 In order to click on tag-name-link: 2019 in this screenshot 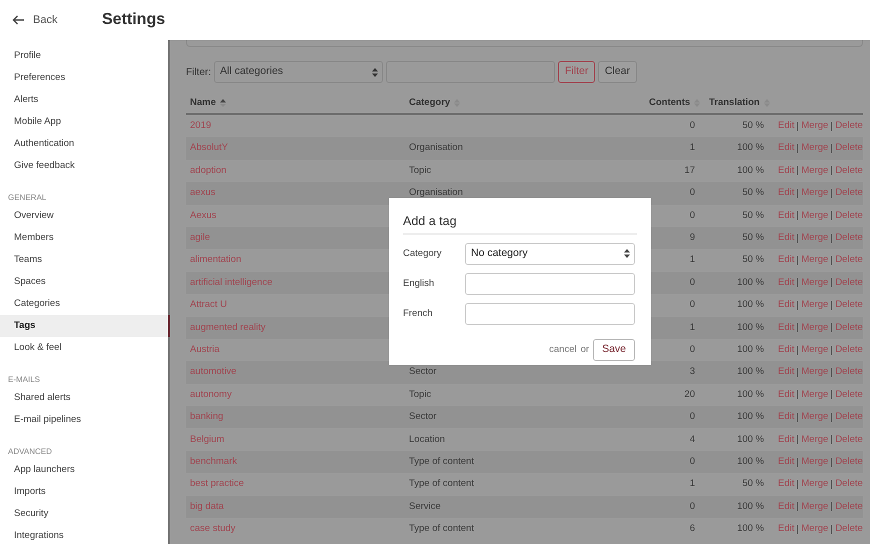, I will do `click(201, 126)`.